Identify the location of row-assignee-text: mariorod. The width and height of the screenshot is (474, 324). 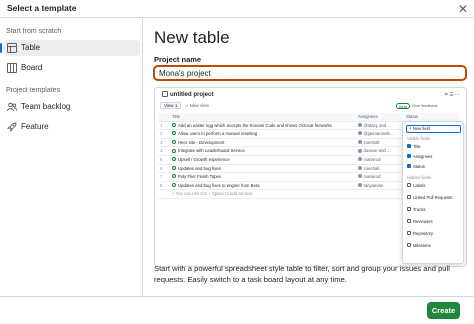
(372, 159).